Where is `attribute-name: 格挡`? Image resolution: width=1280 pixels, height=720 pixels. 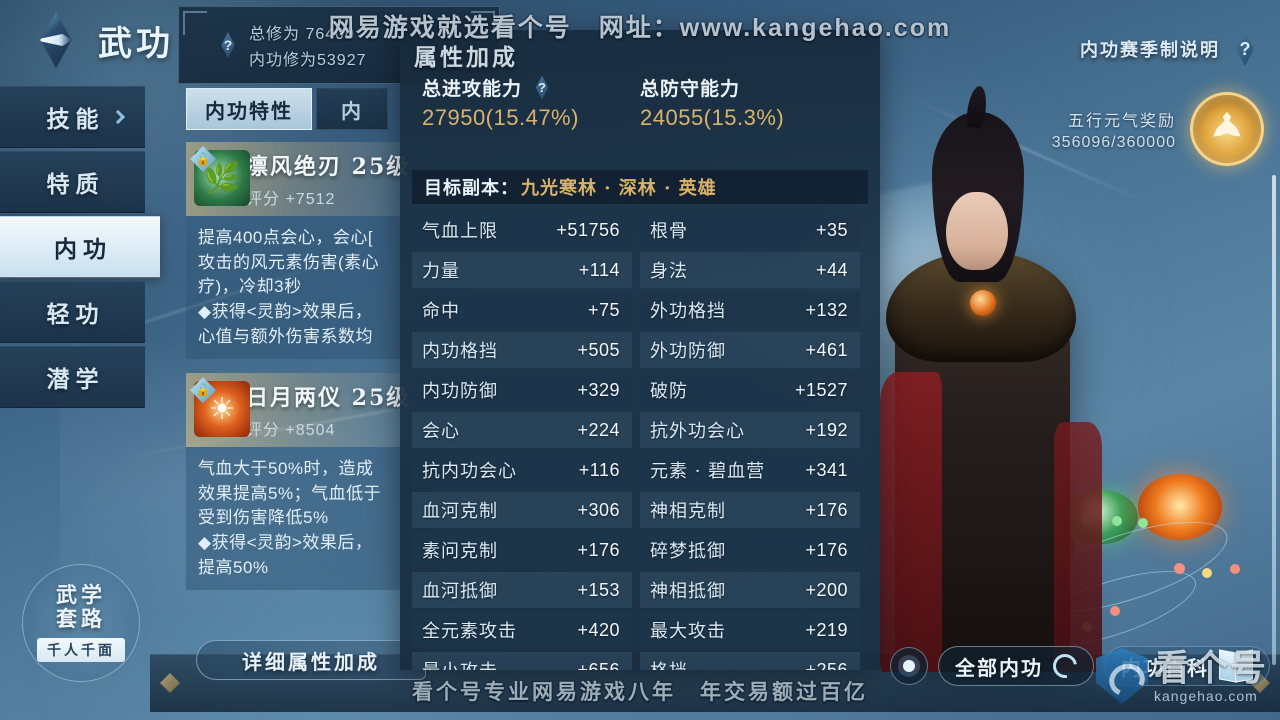
attribute-name: 格挡 is located at coordinates (669, 663).